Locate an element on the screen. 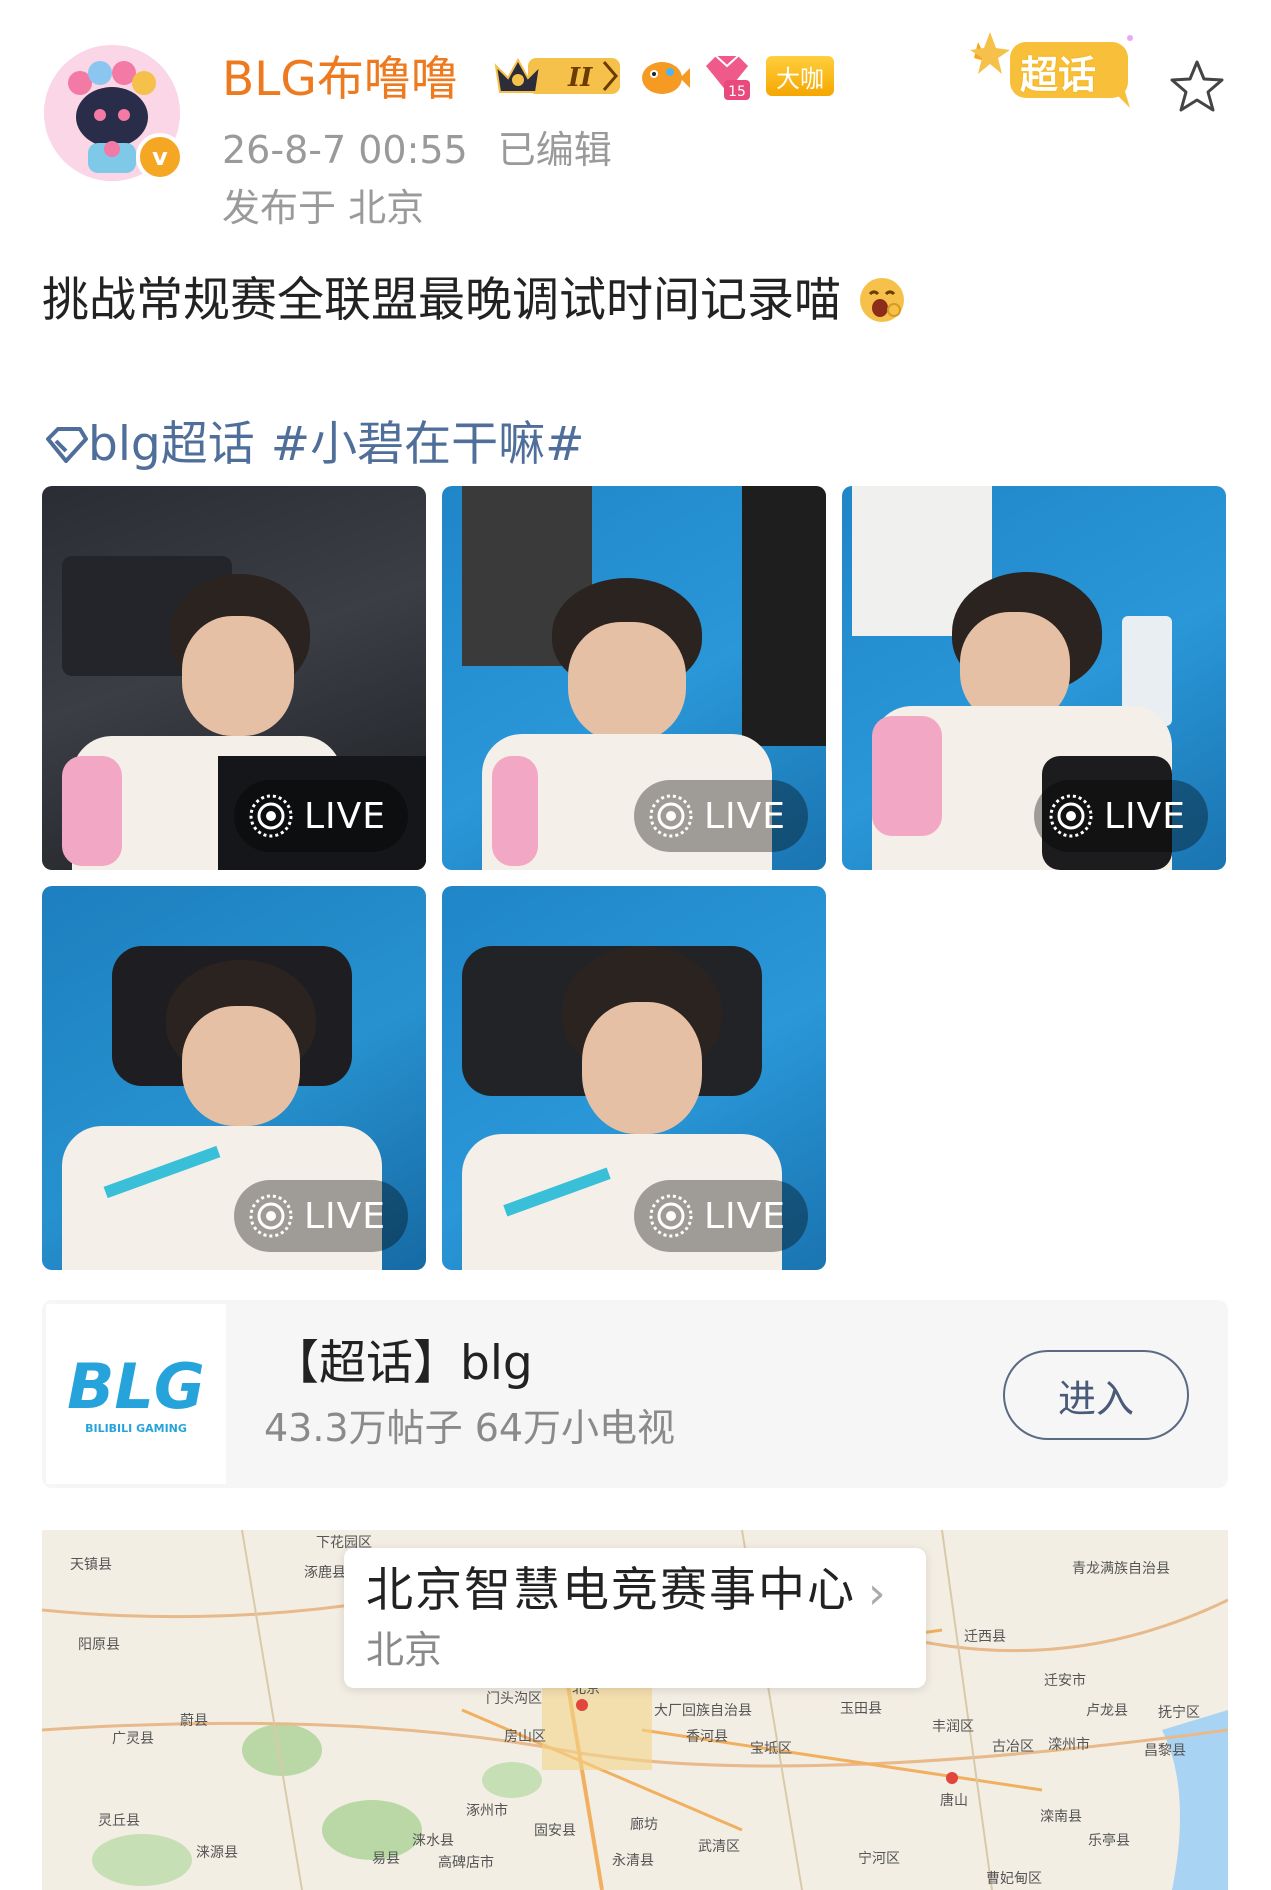  badge-level-text: II is located at coordinates (580, 78).